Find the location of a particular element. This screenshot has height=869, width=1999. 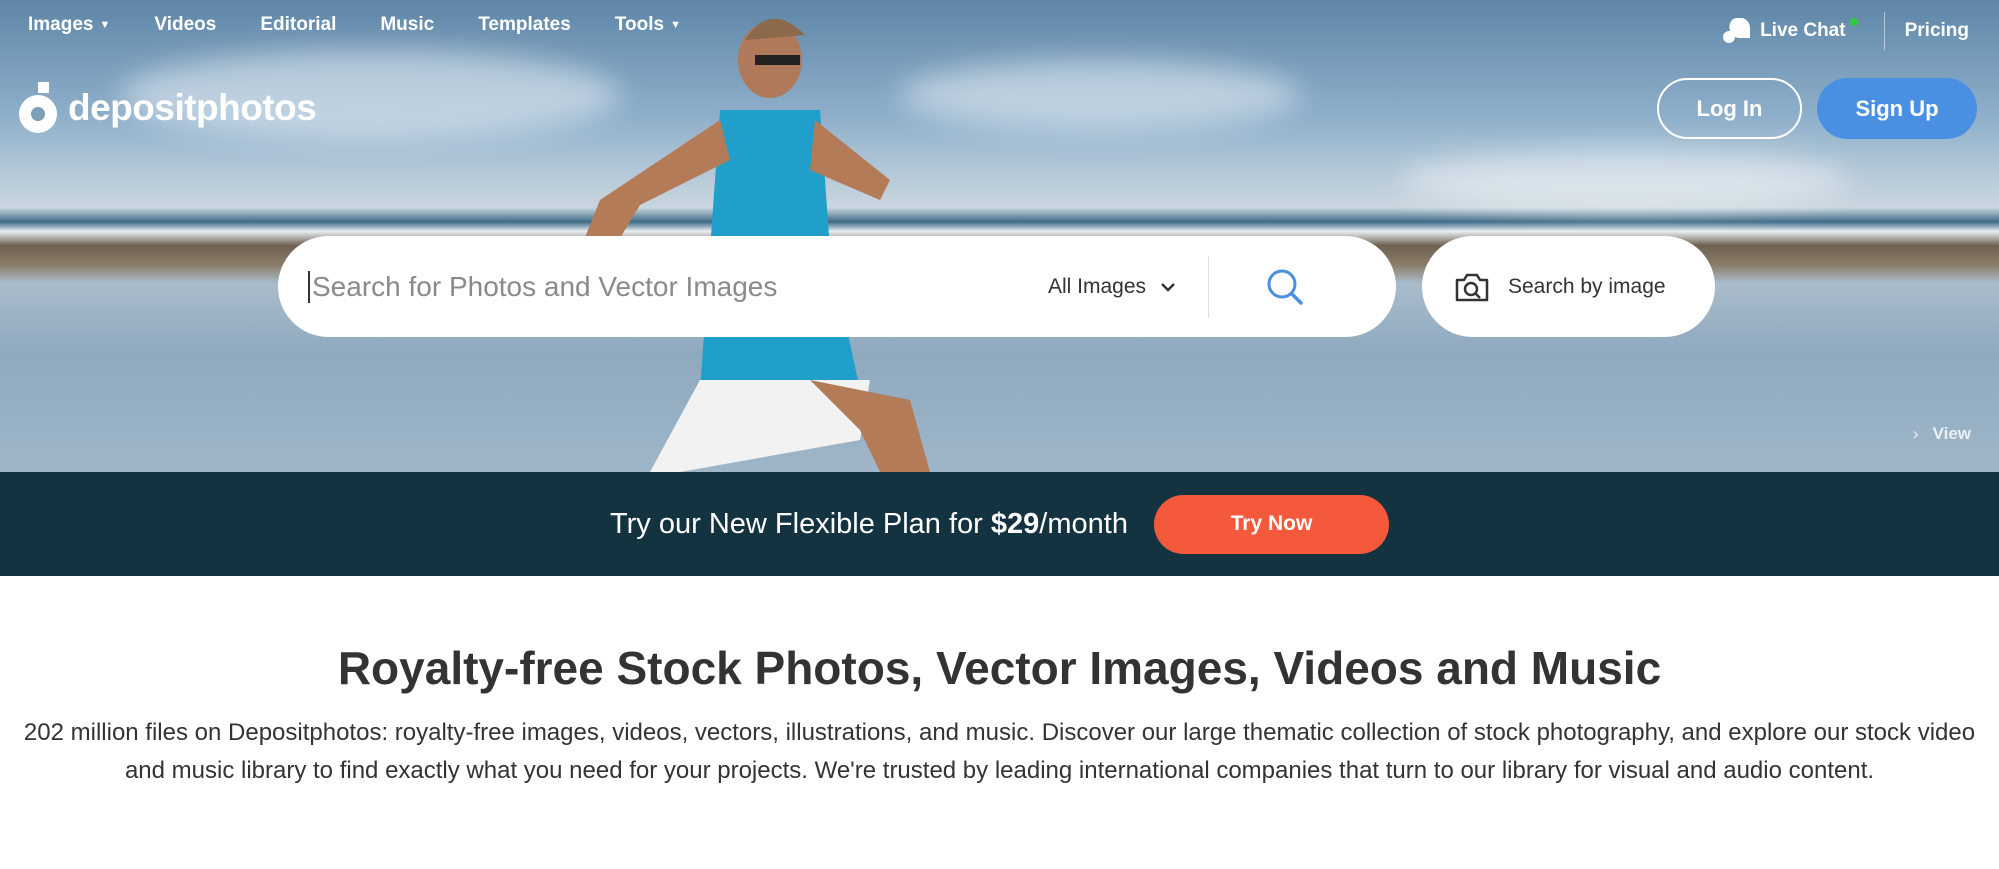

live-chat-link: Live Chat is located at coordinates (1803, 31).